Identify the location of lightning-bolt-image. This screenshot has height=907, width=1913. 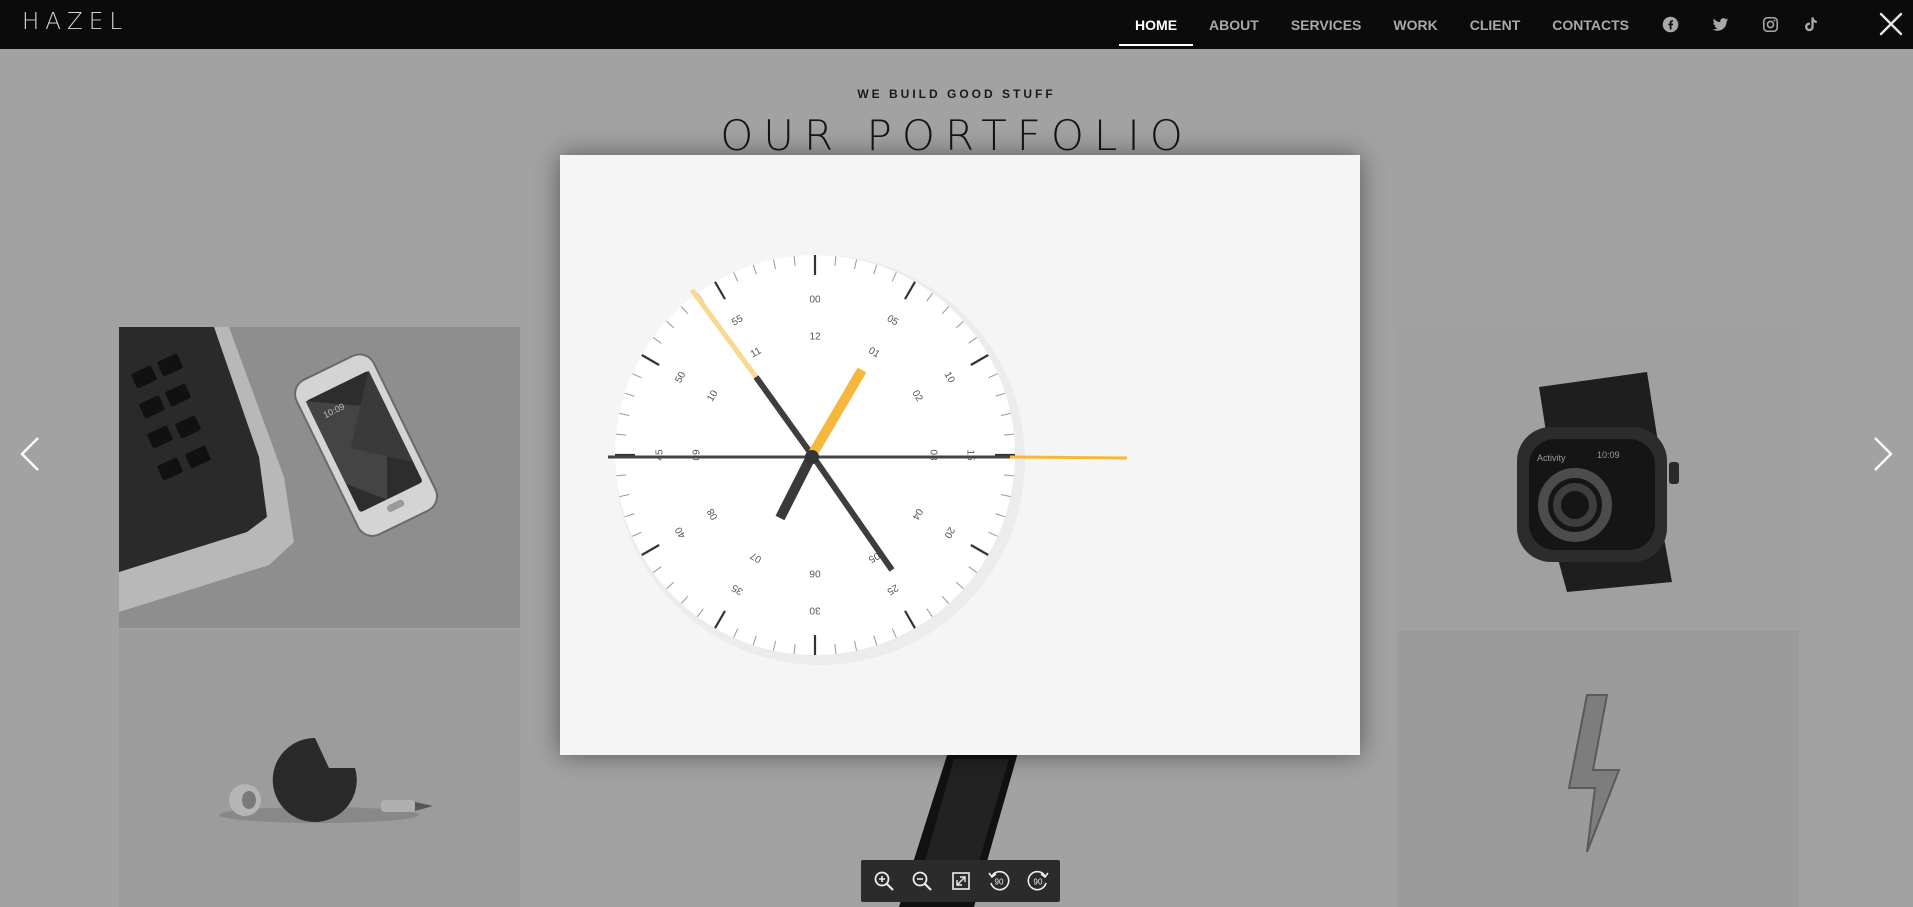
(1598, 768).